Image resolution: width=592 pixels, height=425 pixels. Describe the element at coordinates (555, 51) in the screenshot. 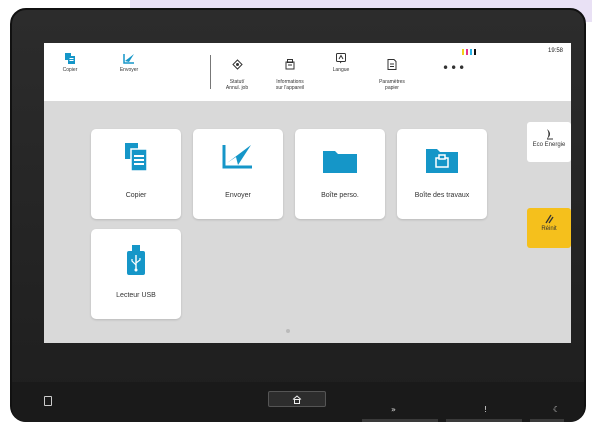

I see `clock: 19:58` at that location.